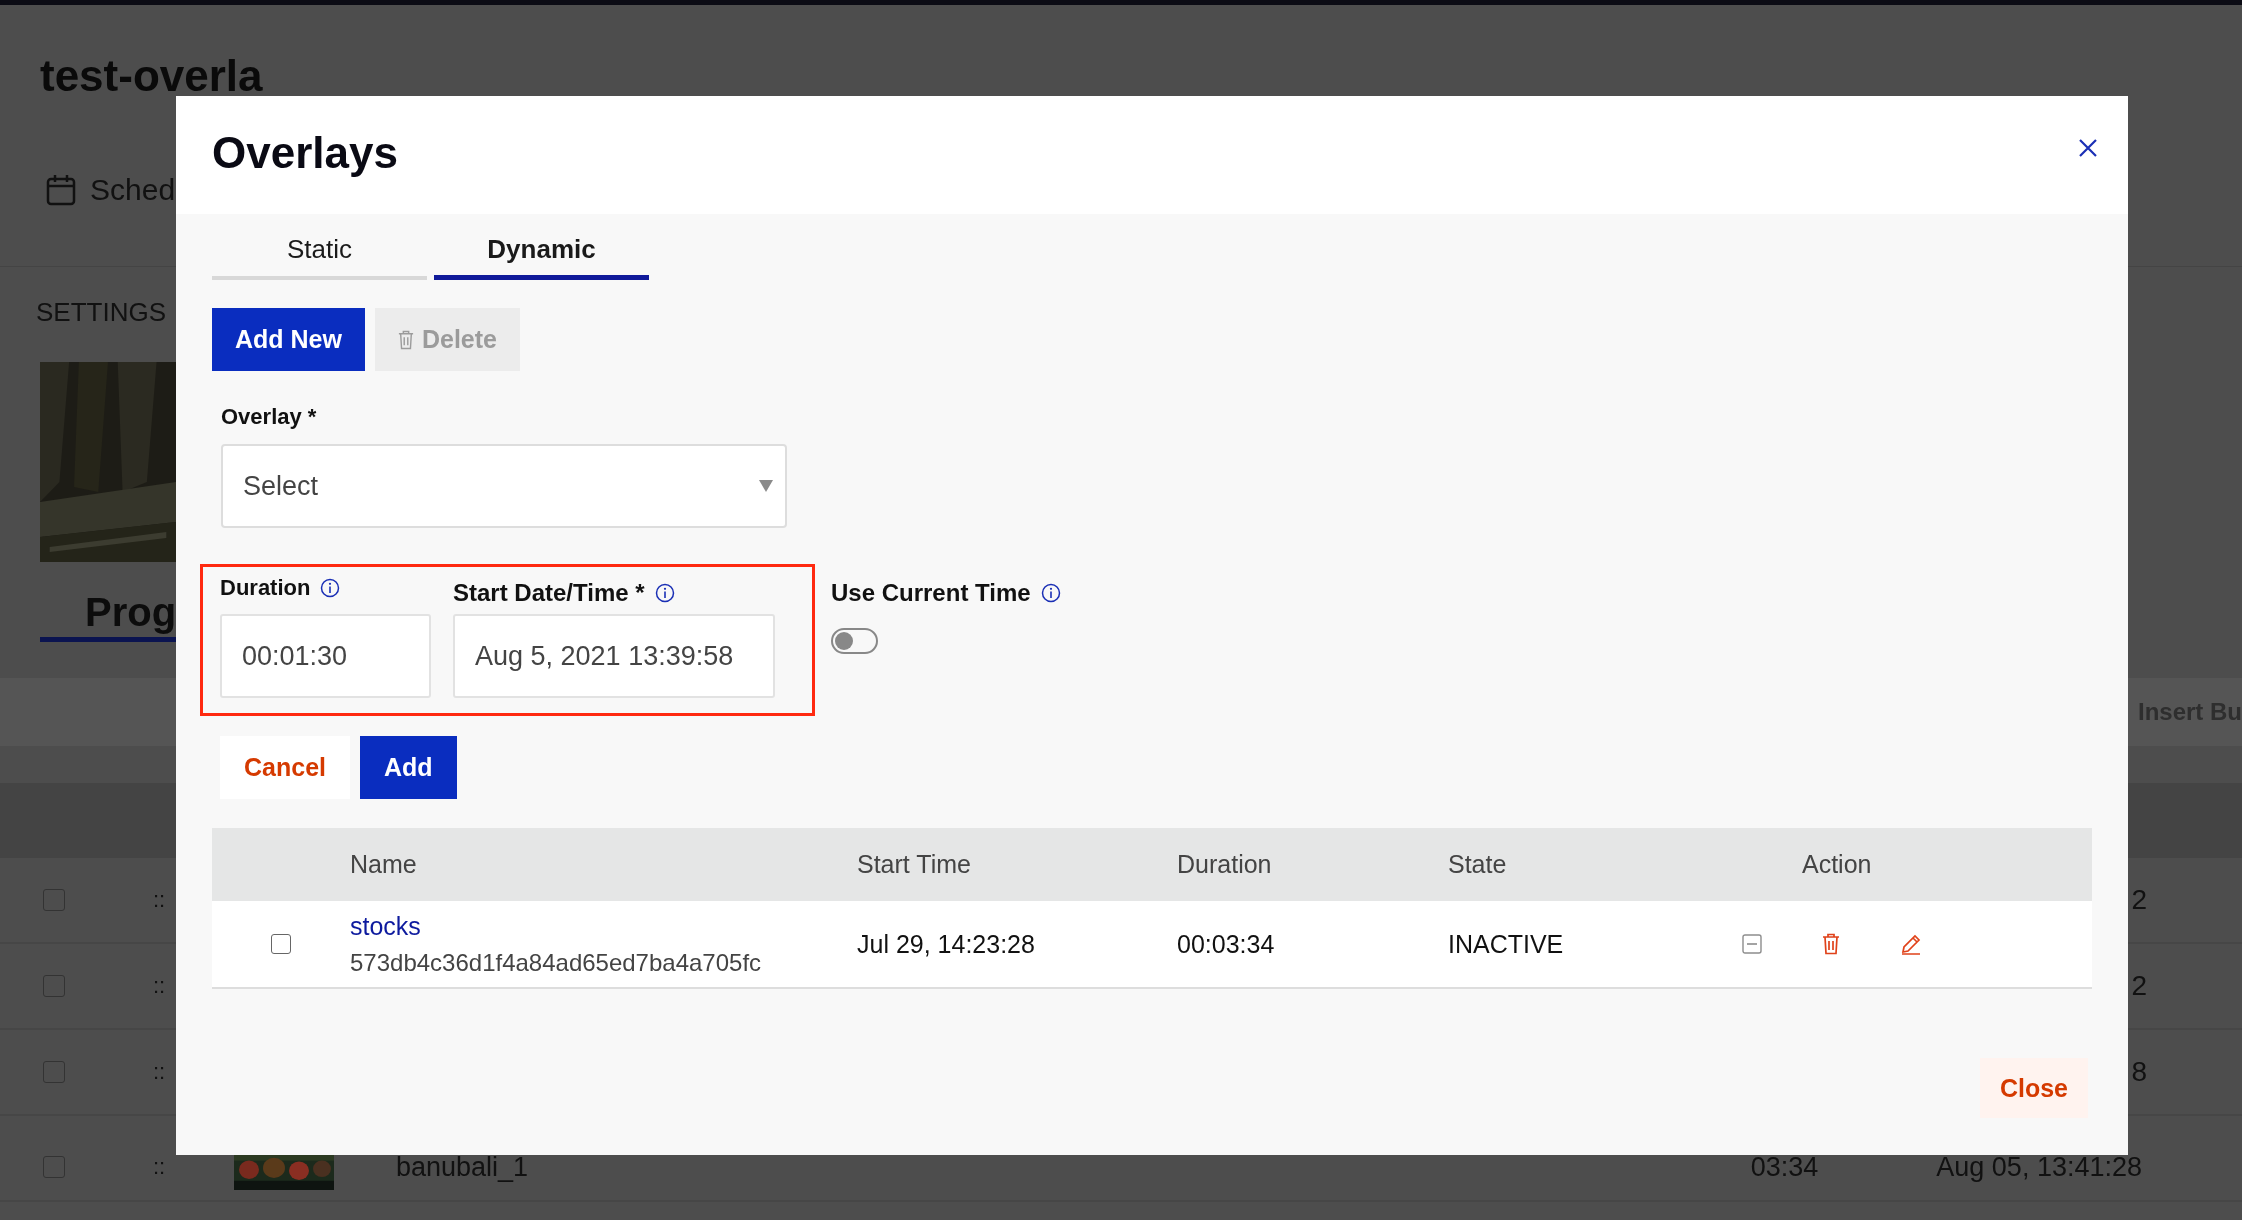 This screenshot has height=1220, width=2242. I want to click on column-header: State, so click(1478, 864).